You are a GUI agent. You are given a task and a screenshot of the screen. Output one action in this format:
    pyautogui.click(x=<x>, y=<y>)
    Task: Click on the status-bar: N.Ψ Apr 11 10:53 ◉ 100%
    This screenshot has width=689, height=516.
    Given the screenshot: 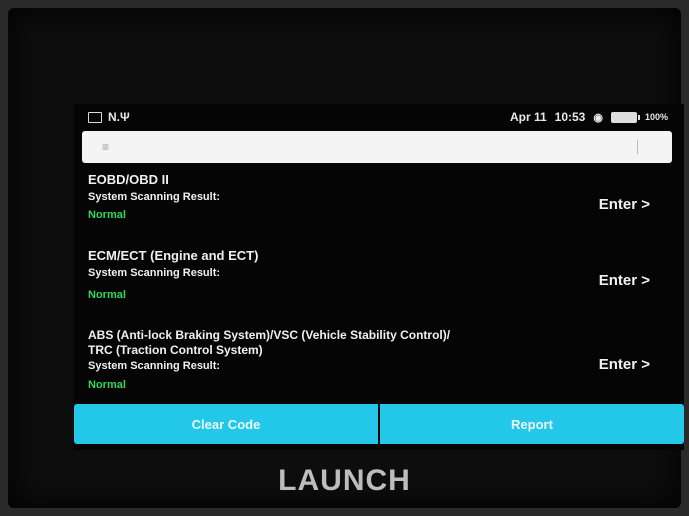 What is the action you would take?
    pyautogui.click(x=377, y=118)
    